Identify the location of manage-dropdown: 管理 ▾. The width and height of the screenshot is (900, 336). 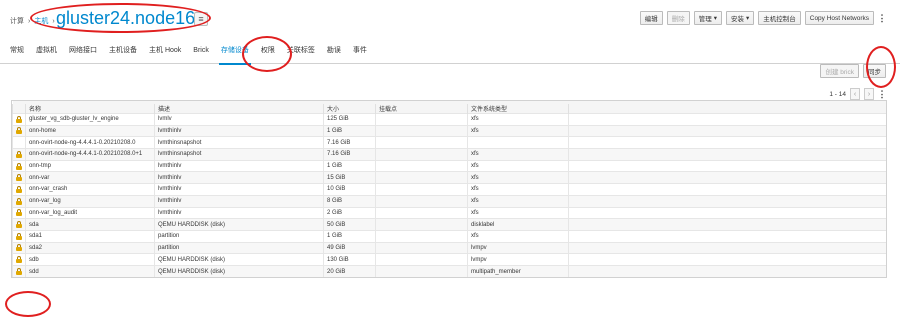
(707, 18).